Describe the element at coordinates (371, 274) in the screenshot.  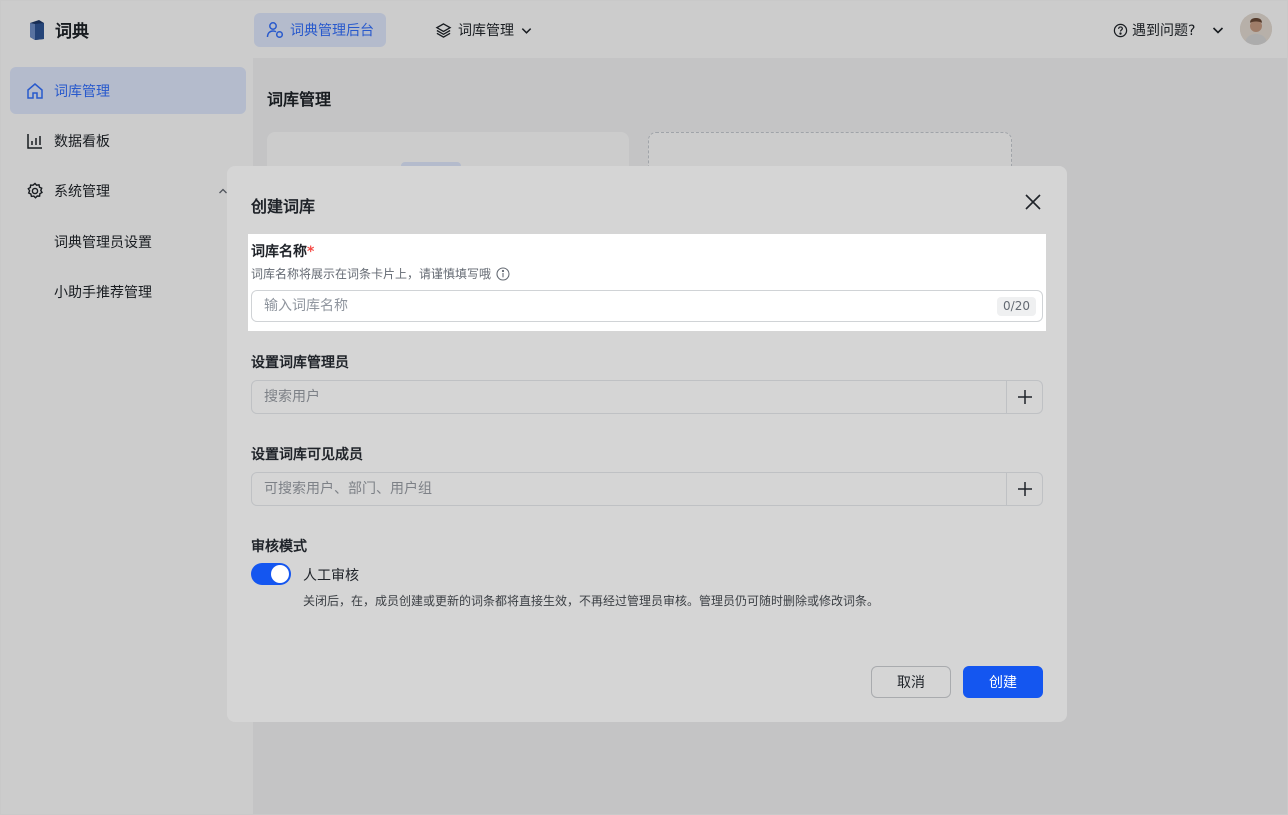
I see `library-name-hint-text: 词库名称将展示在词条卡片上，请谨慎填写哦` at that location.